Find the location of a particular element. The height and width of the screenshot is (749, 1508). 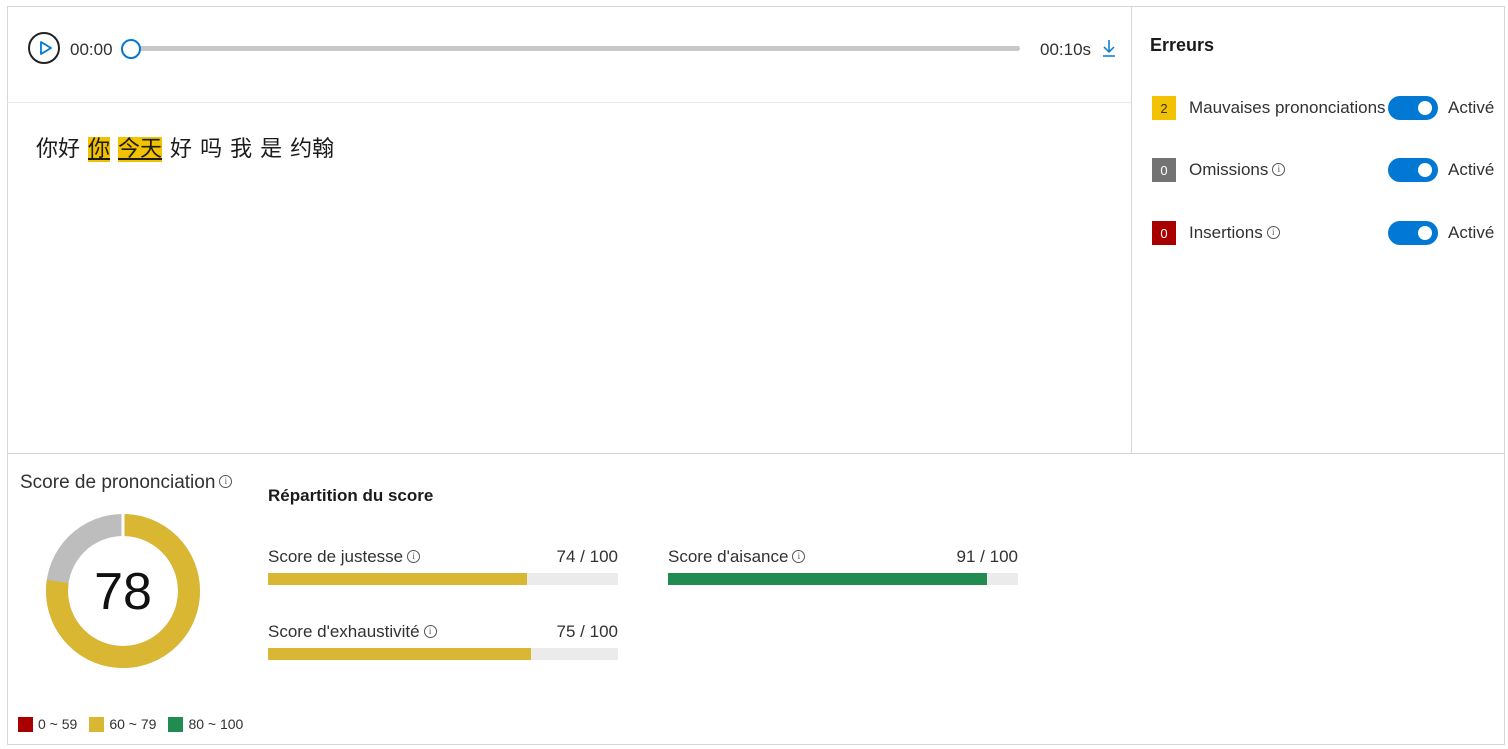

transcript-word: 吗 is located at coordinates (211, 149).